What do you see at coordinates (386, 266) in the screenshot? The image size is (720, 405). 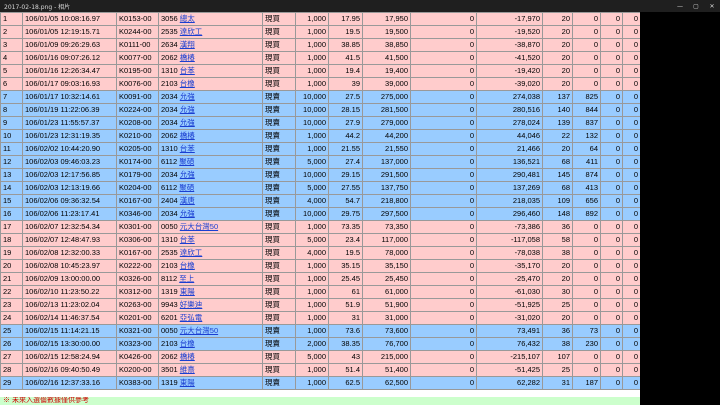 I see `amount: 35,150` at bounding box center [386, 266].